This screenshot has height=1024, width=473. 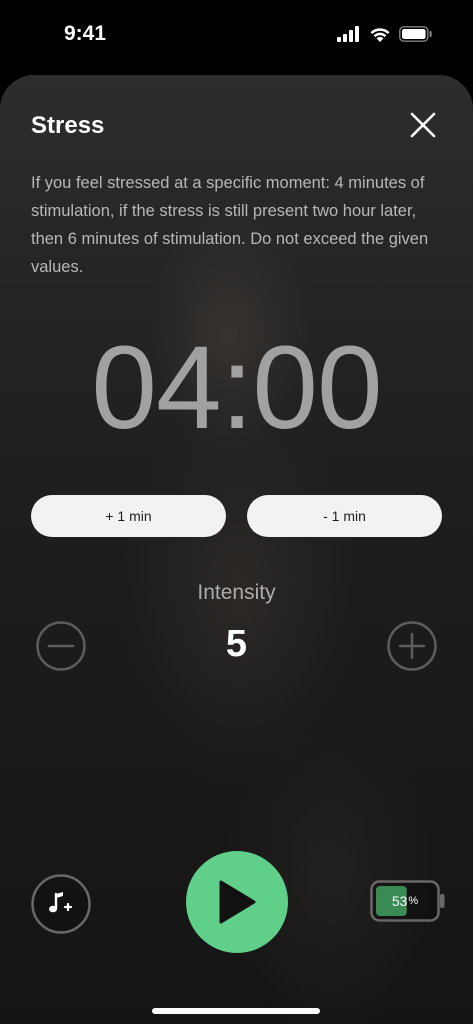 I want to click on play-button, so click(x=237, y=902).